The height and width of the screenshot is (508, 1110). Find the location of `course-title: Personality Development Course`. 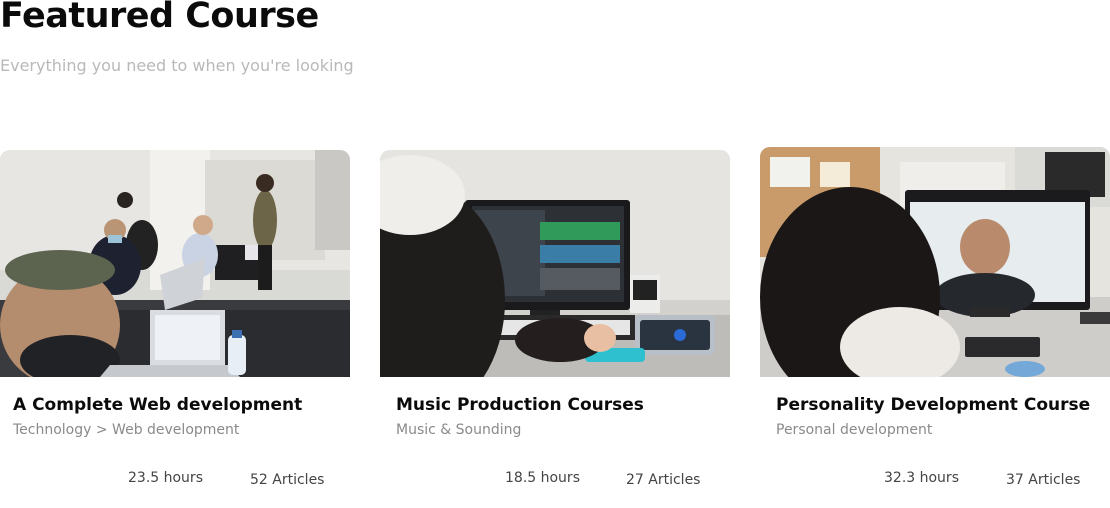

course-title: Personality Development Course is located at coordinates (933, 405).